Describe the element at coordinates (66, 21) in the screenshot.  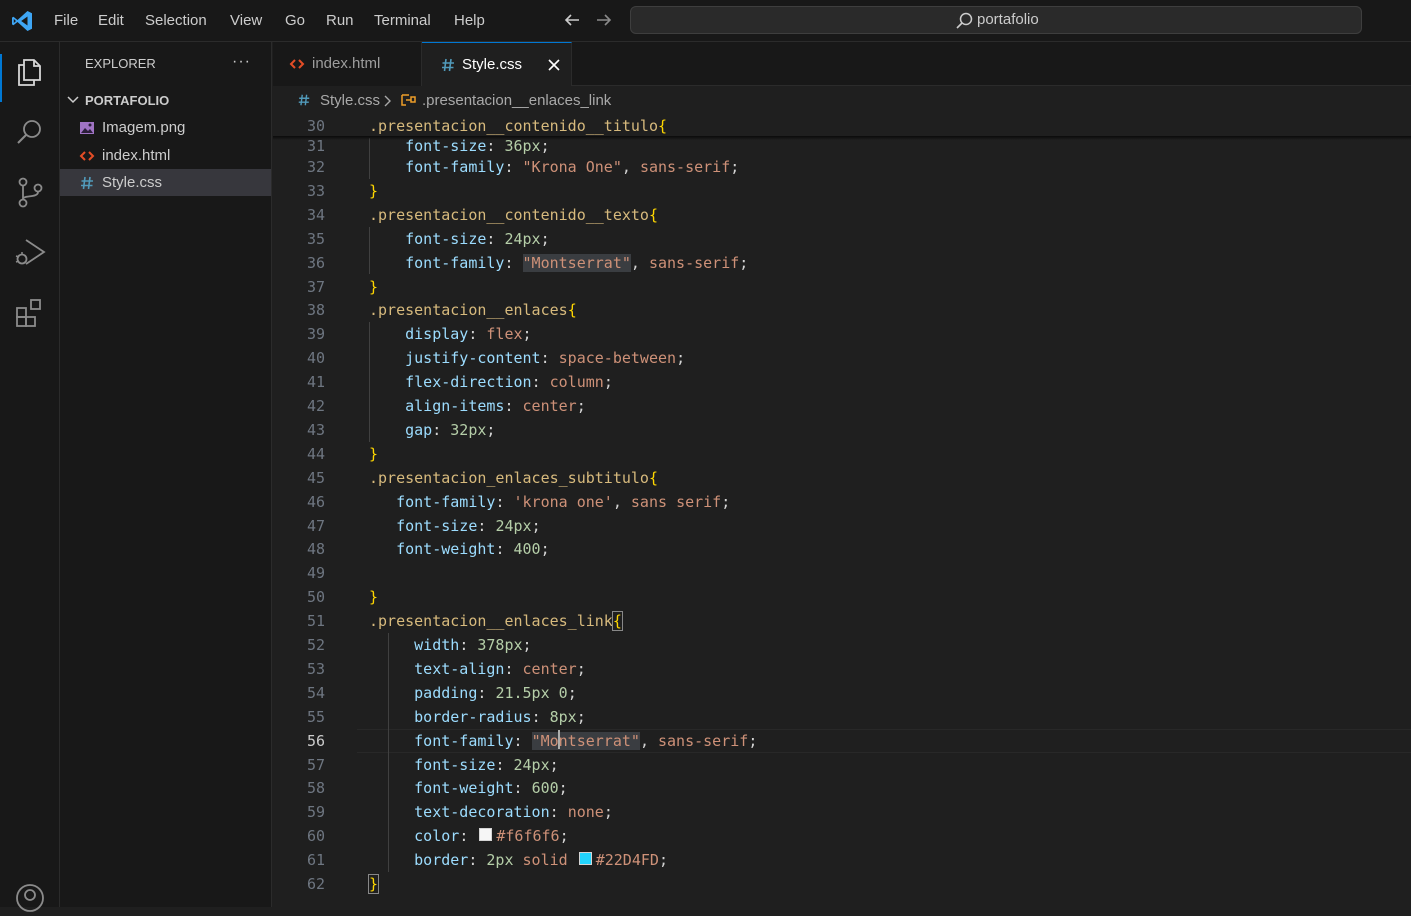
I see `menu-file: File` at that location.